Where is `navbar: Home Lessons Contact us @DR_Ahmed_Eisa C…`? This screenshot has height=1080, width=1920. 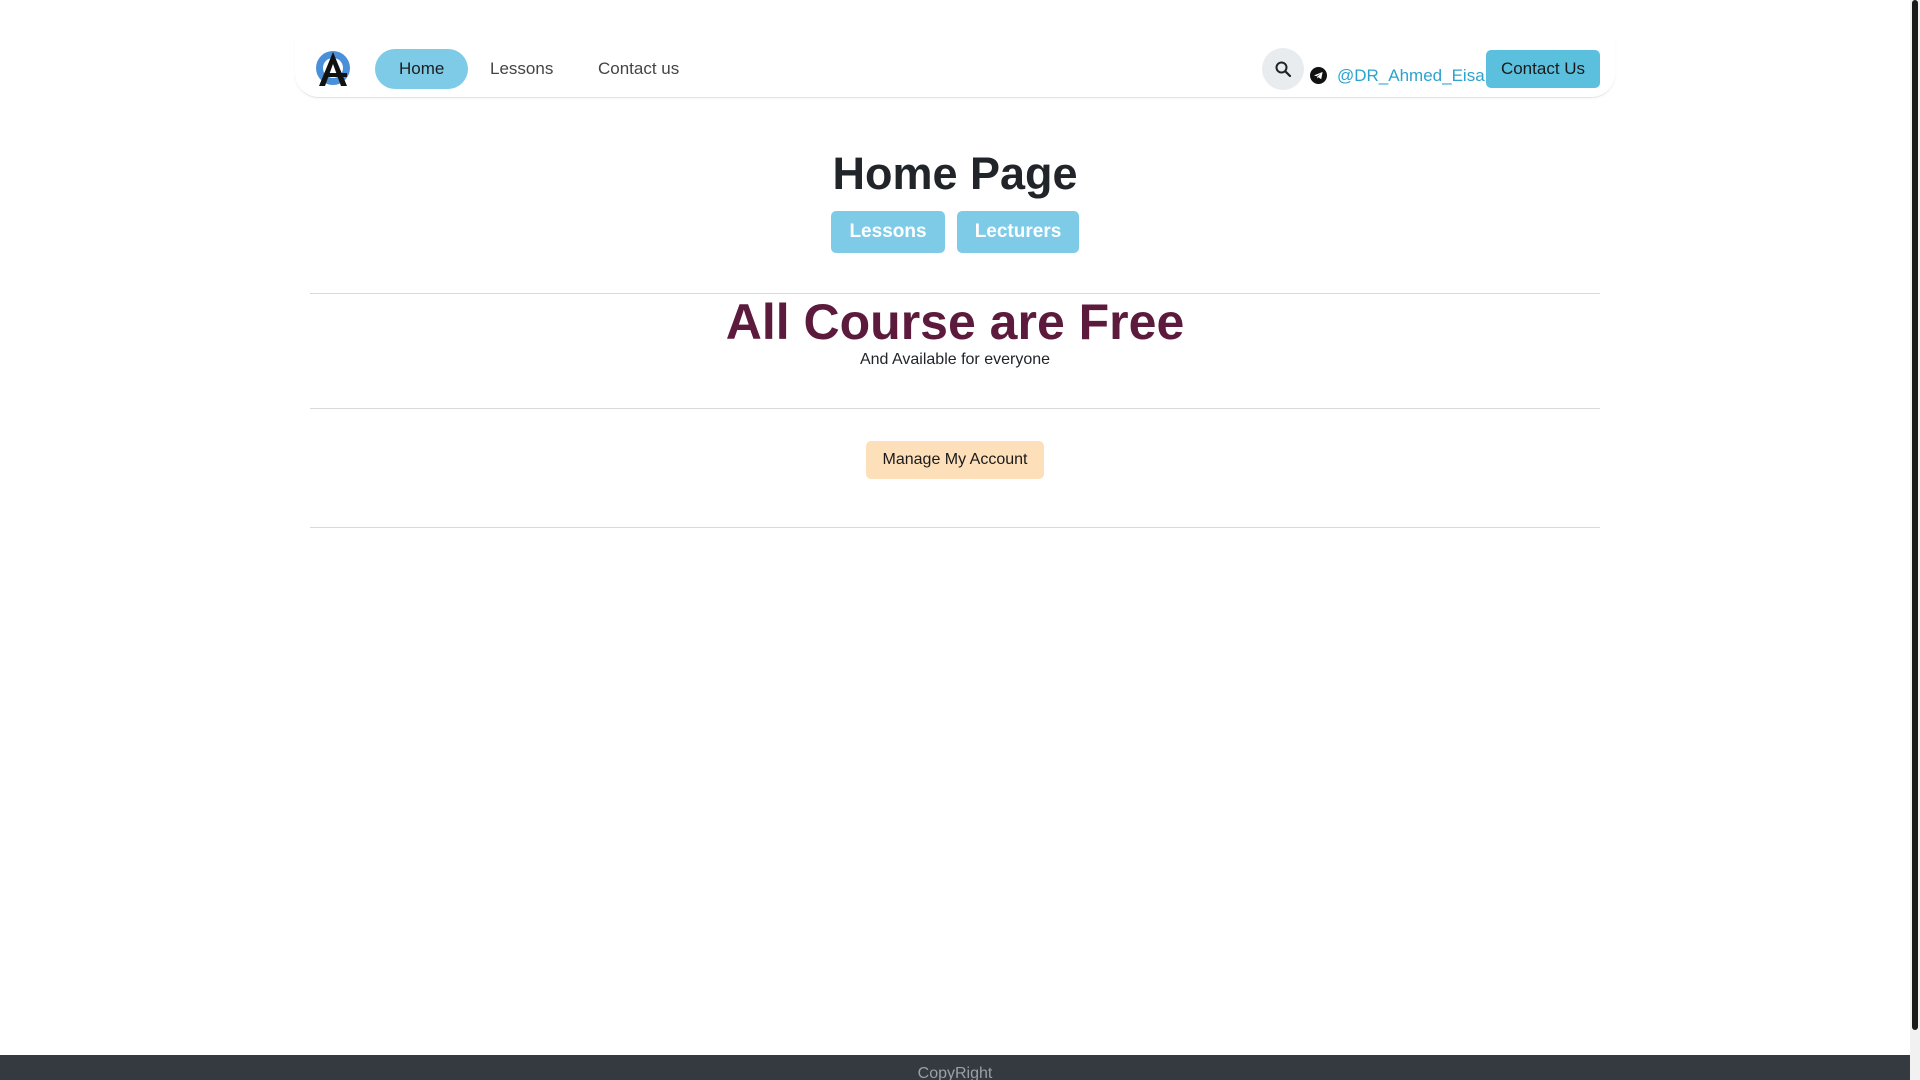
navbar: Home Lessons Contact us @DR_Ahmed_Eisa C… is located at coordinates (955, 68).